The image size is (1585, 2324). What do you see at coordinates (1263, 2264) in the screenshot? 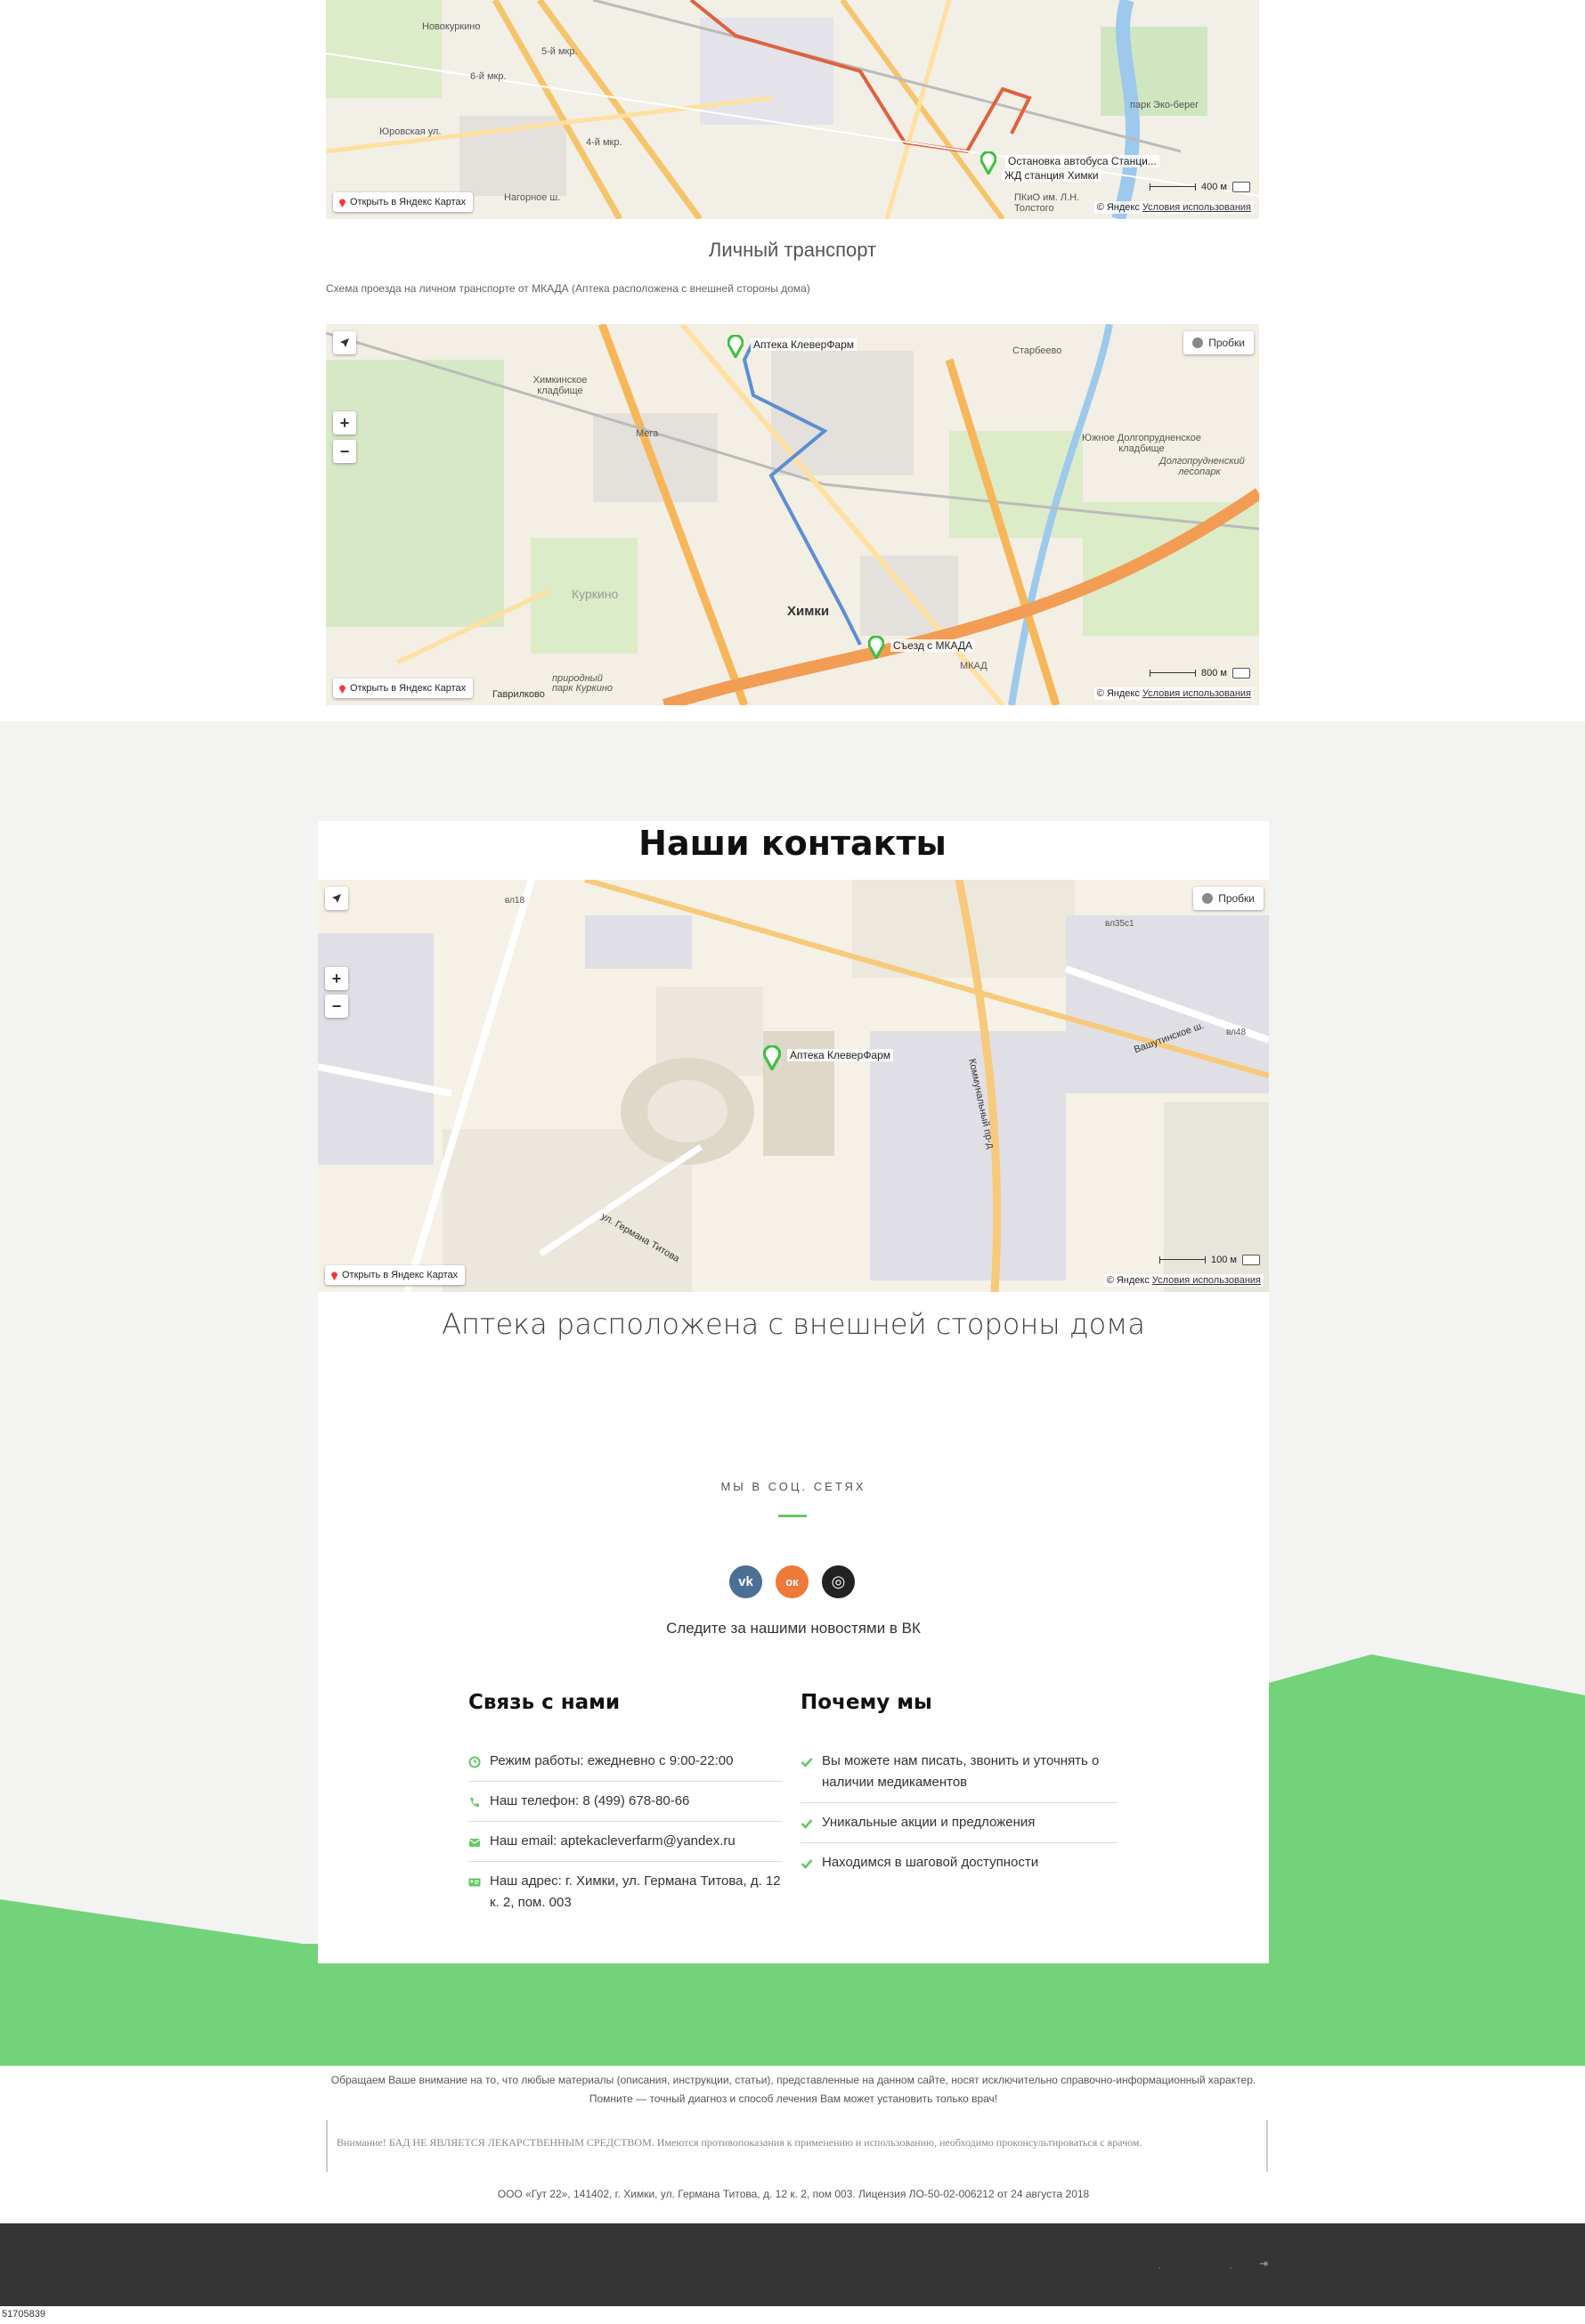
I see `footer-login-icon: ⇥` at bounding box center [1263, 2264].